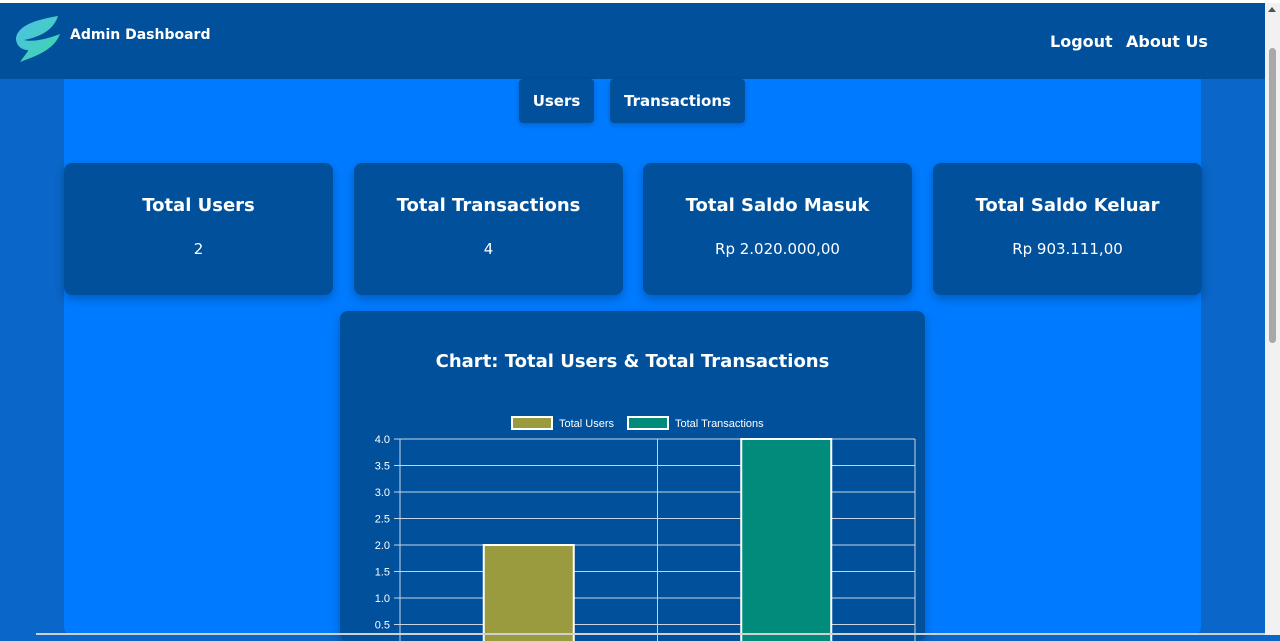  Describe the element at coordinates (382, 626) in the screenshot. I see `y-tick-label: 0.5` at that location.